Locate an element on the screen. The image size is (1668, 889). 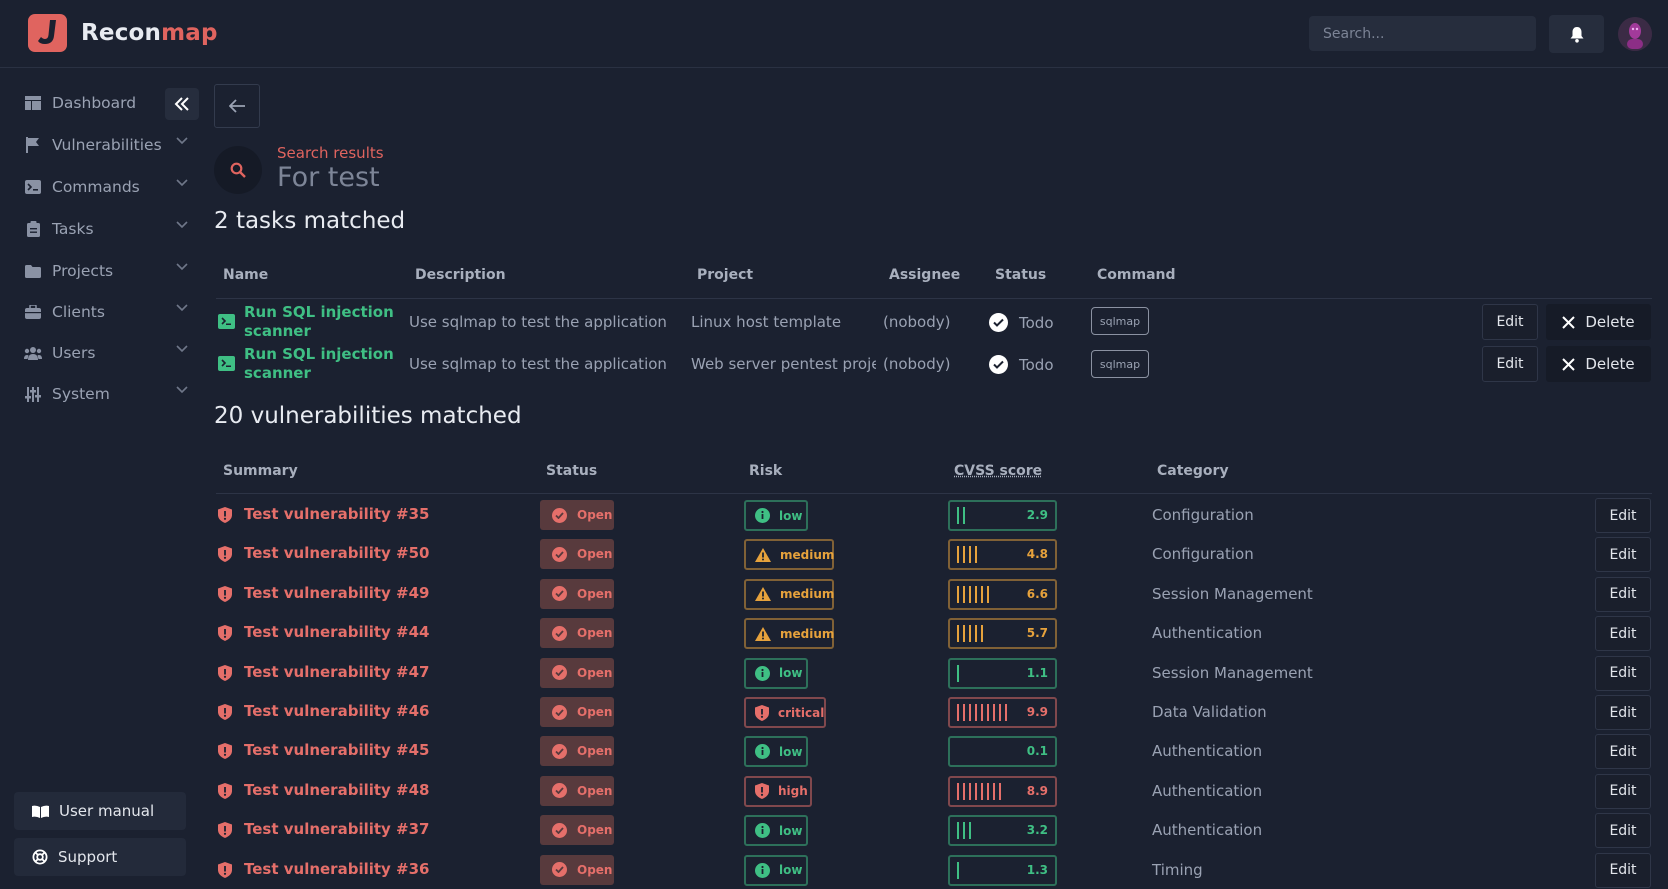
support-button: Support is located at coordinates (100, 857).